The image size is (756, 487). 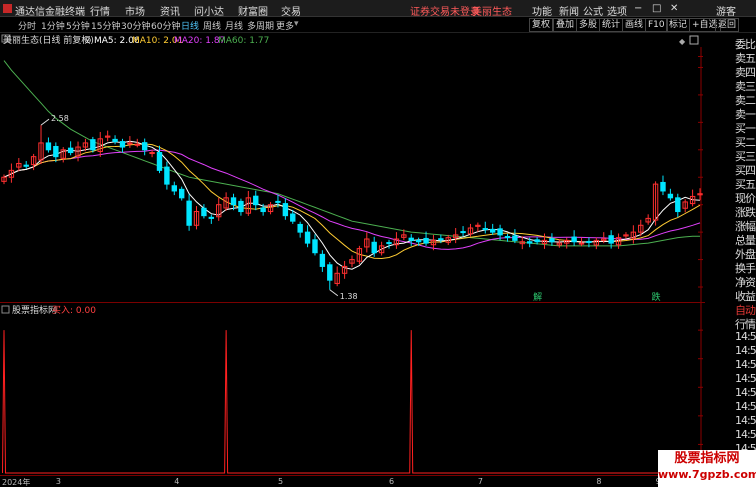 I want to click on period-tab-daily: 日线, so click(x=190, y=25).